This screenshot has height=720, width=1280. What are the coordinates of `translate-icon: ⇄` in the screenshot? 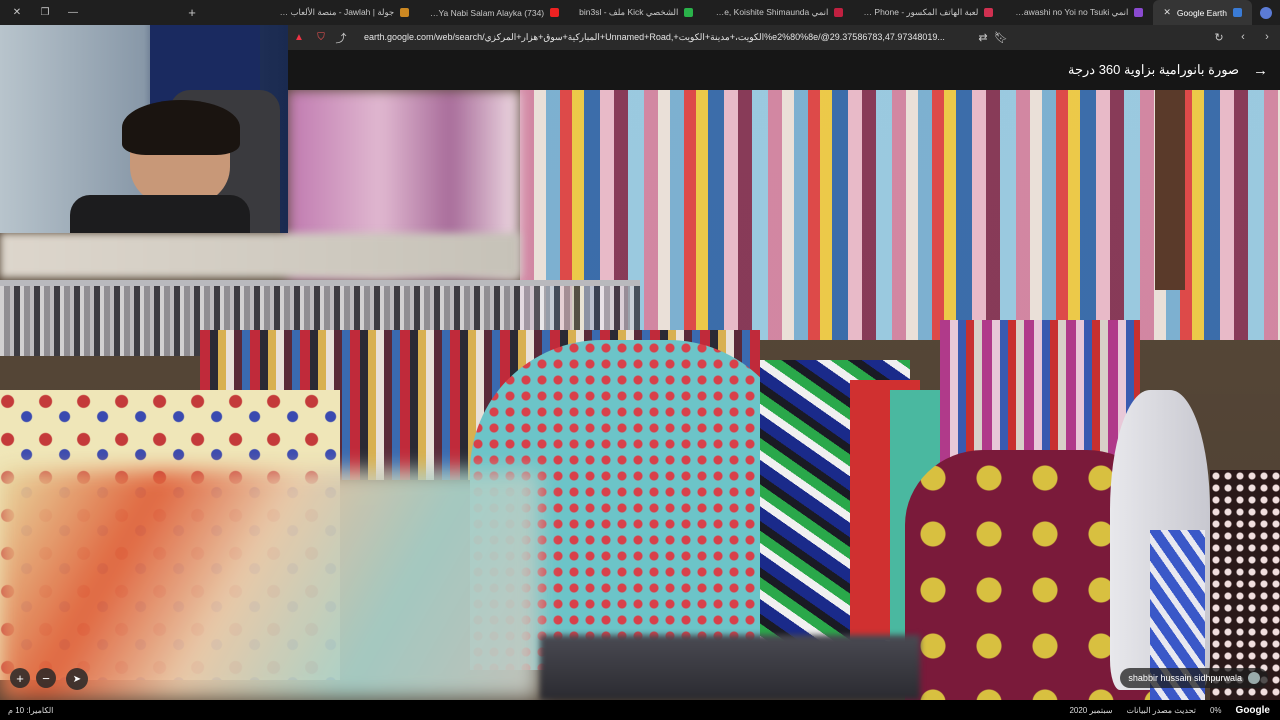 It's located at (983, 37).